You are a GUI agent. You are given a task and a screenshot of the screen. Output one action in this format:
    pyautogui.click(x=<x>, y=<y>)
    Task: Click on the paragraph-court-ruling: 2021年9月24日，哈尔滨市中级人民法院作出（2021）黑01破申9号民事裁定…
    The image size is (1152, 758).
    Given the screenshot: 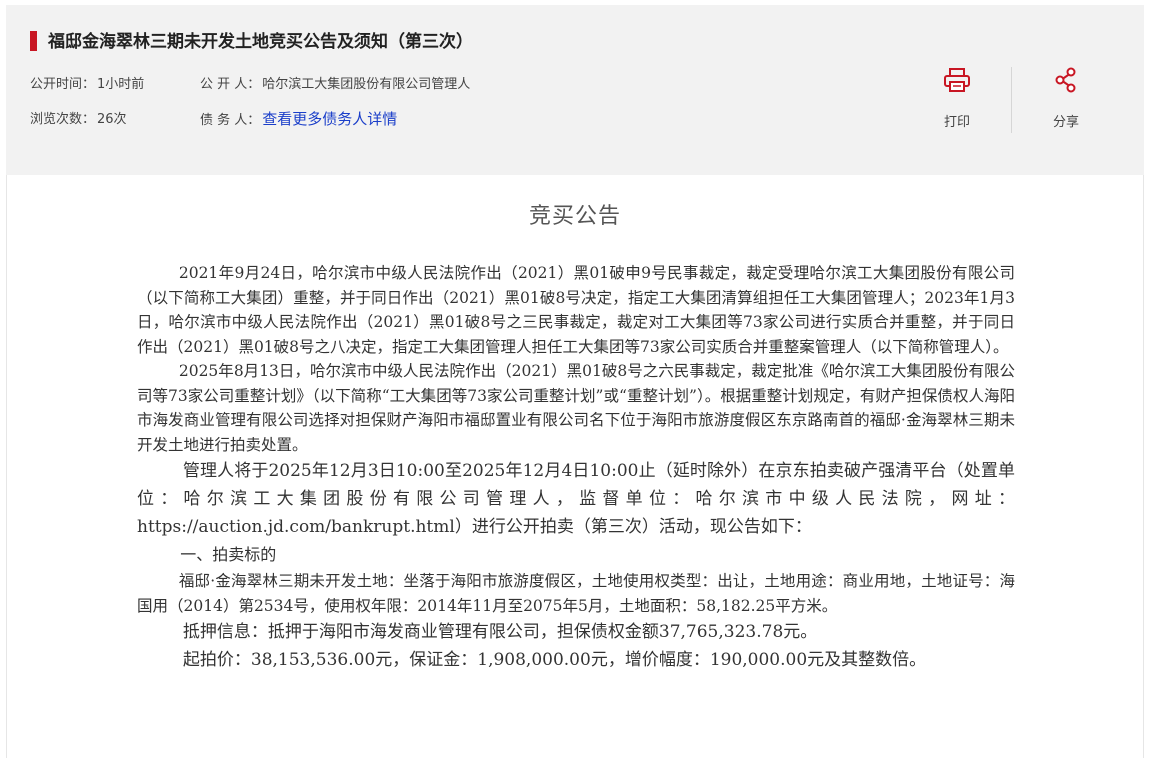 What is the action you would take?
    pyautogui.click(x=576, y=310)
    